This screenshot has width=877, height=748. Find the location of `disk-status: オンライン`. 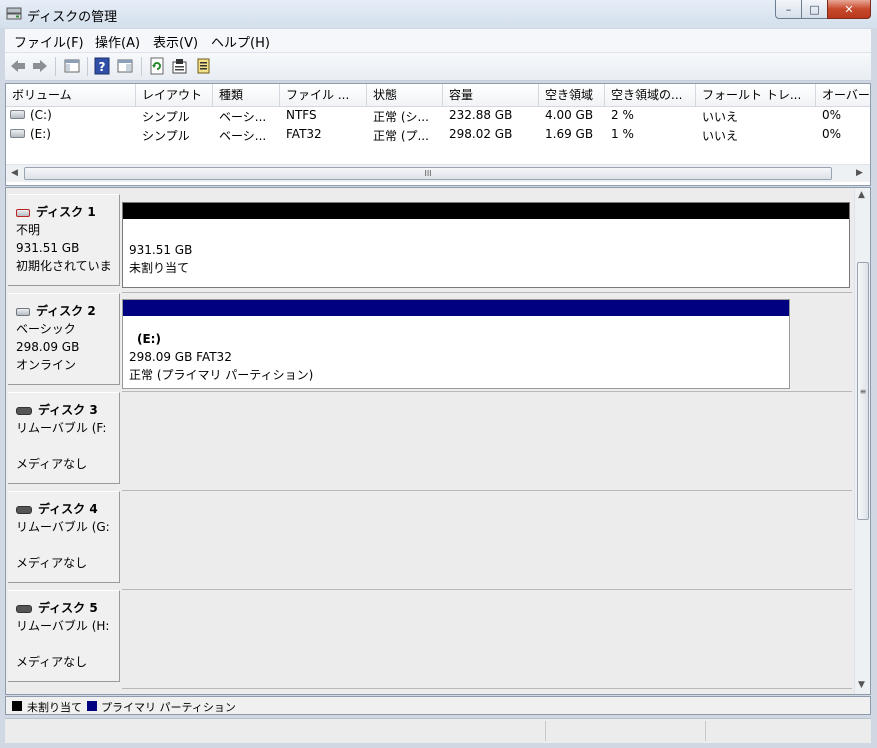

disk-status: オンライン is located at coordinates (46, 365).